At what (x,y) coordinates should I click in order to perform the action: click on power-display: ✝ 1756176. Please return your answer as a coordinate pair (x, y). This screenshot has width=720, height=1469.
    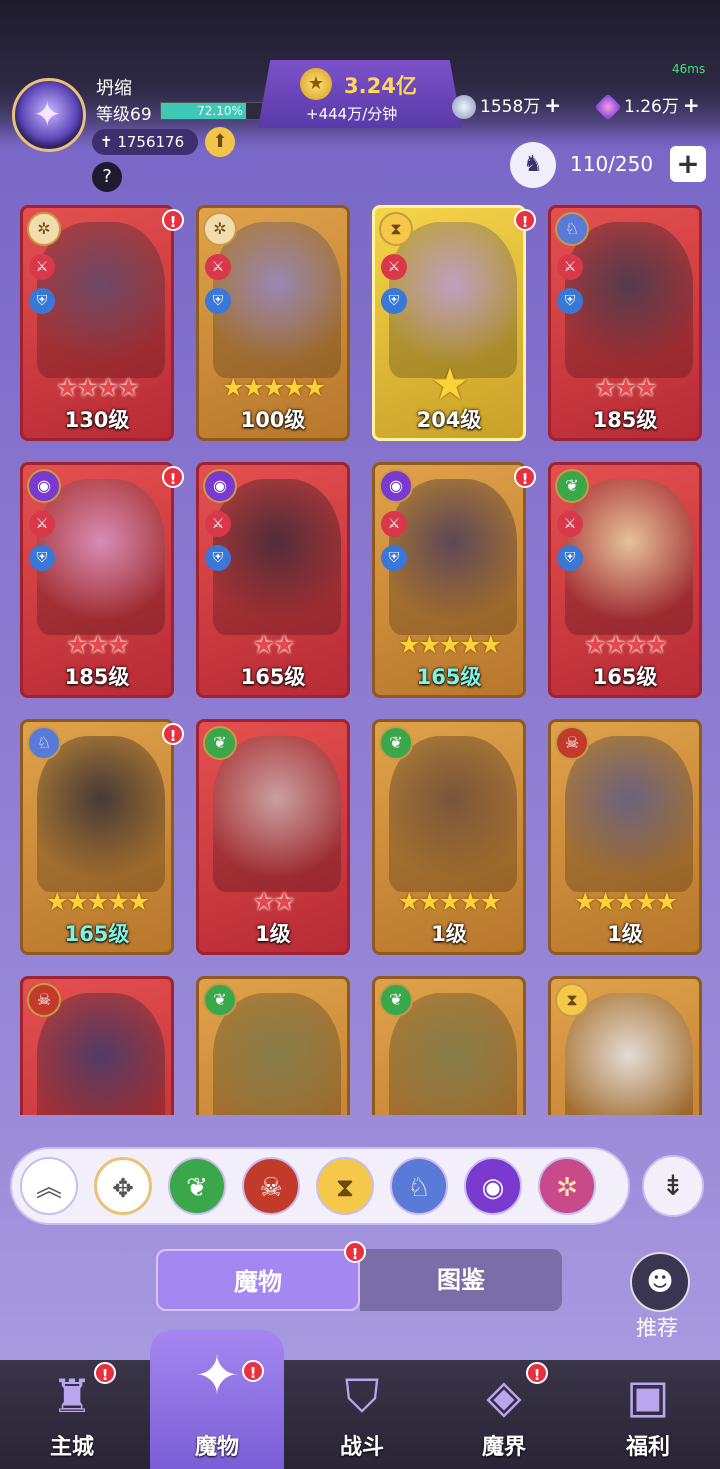
    Looking at the image, I should click on (145, 142).